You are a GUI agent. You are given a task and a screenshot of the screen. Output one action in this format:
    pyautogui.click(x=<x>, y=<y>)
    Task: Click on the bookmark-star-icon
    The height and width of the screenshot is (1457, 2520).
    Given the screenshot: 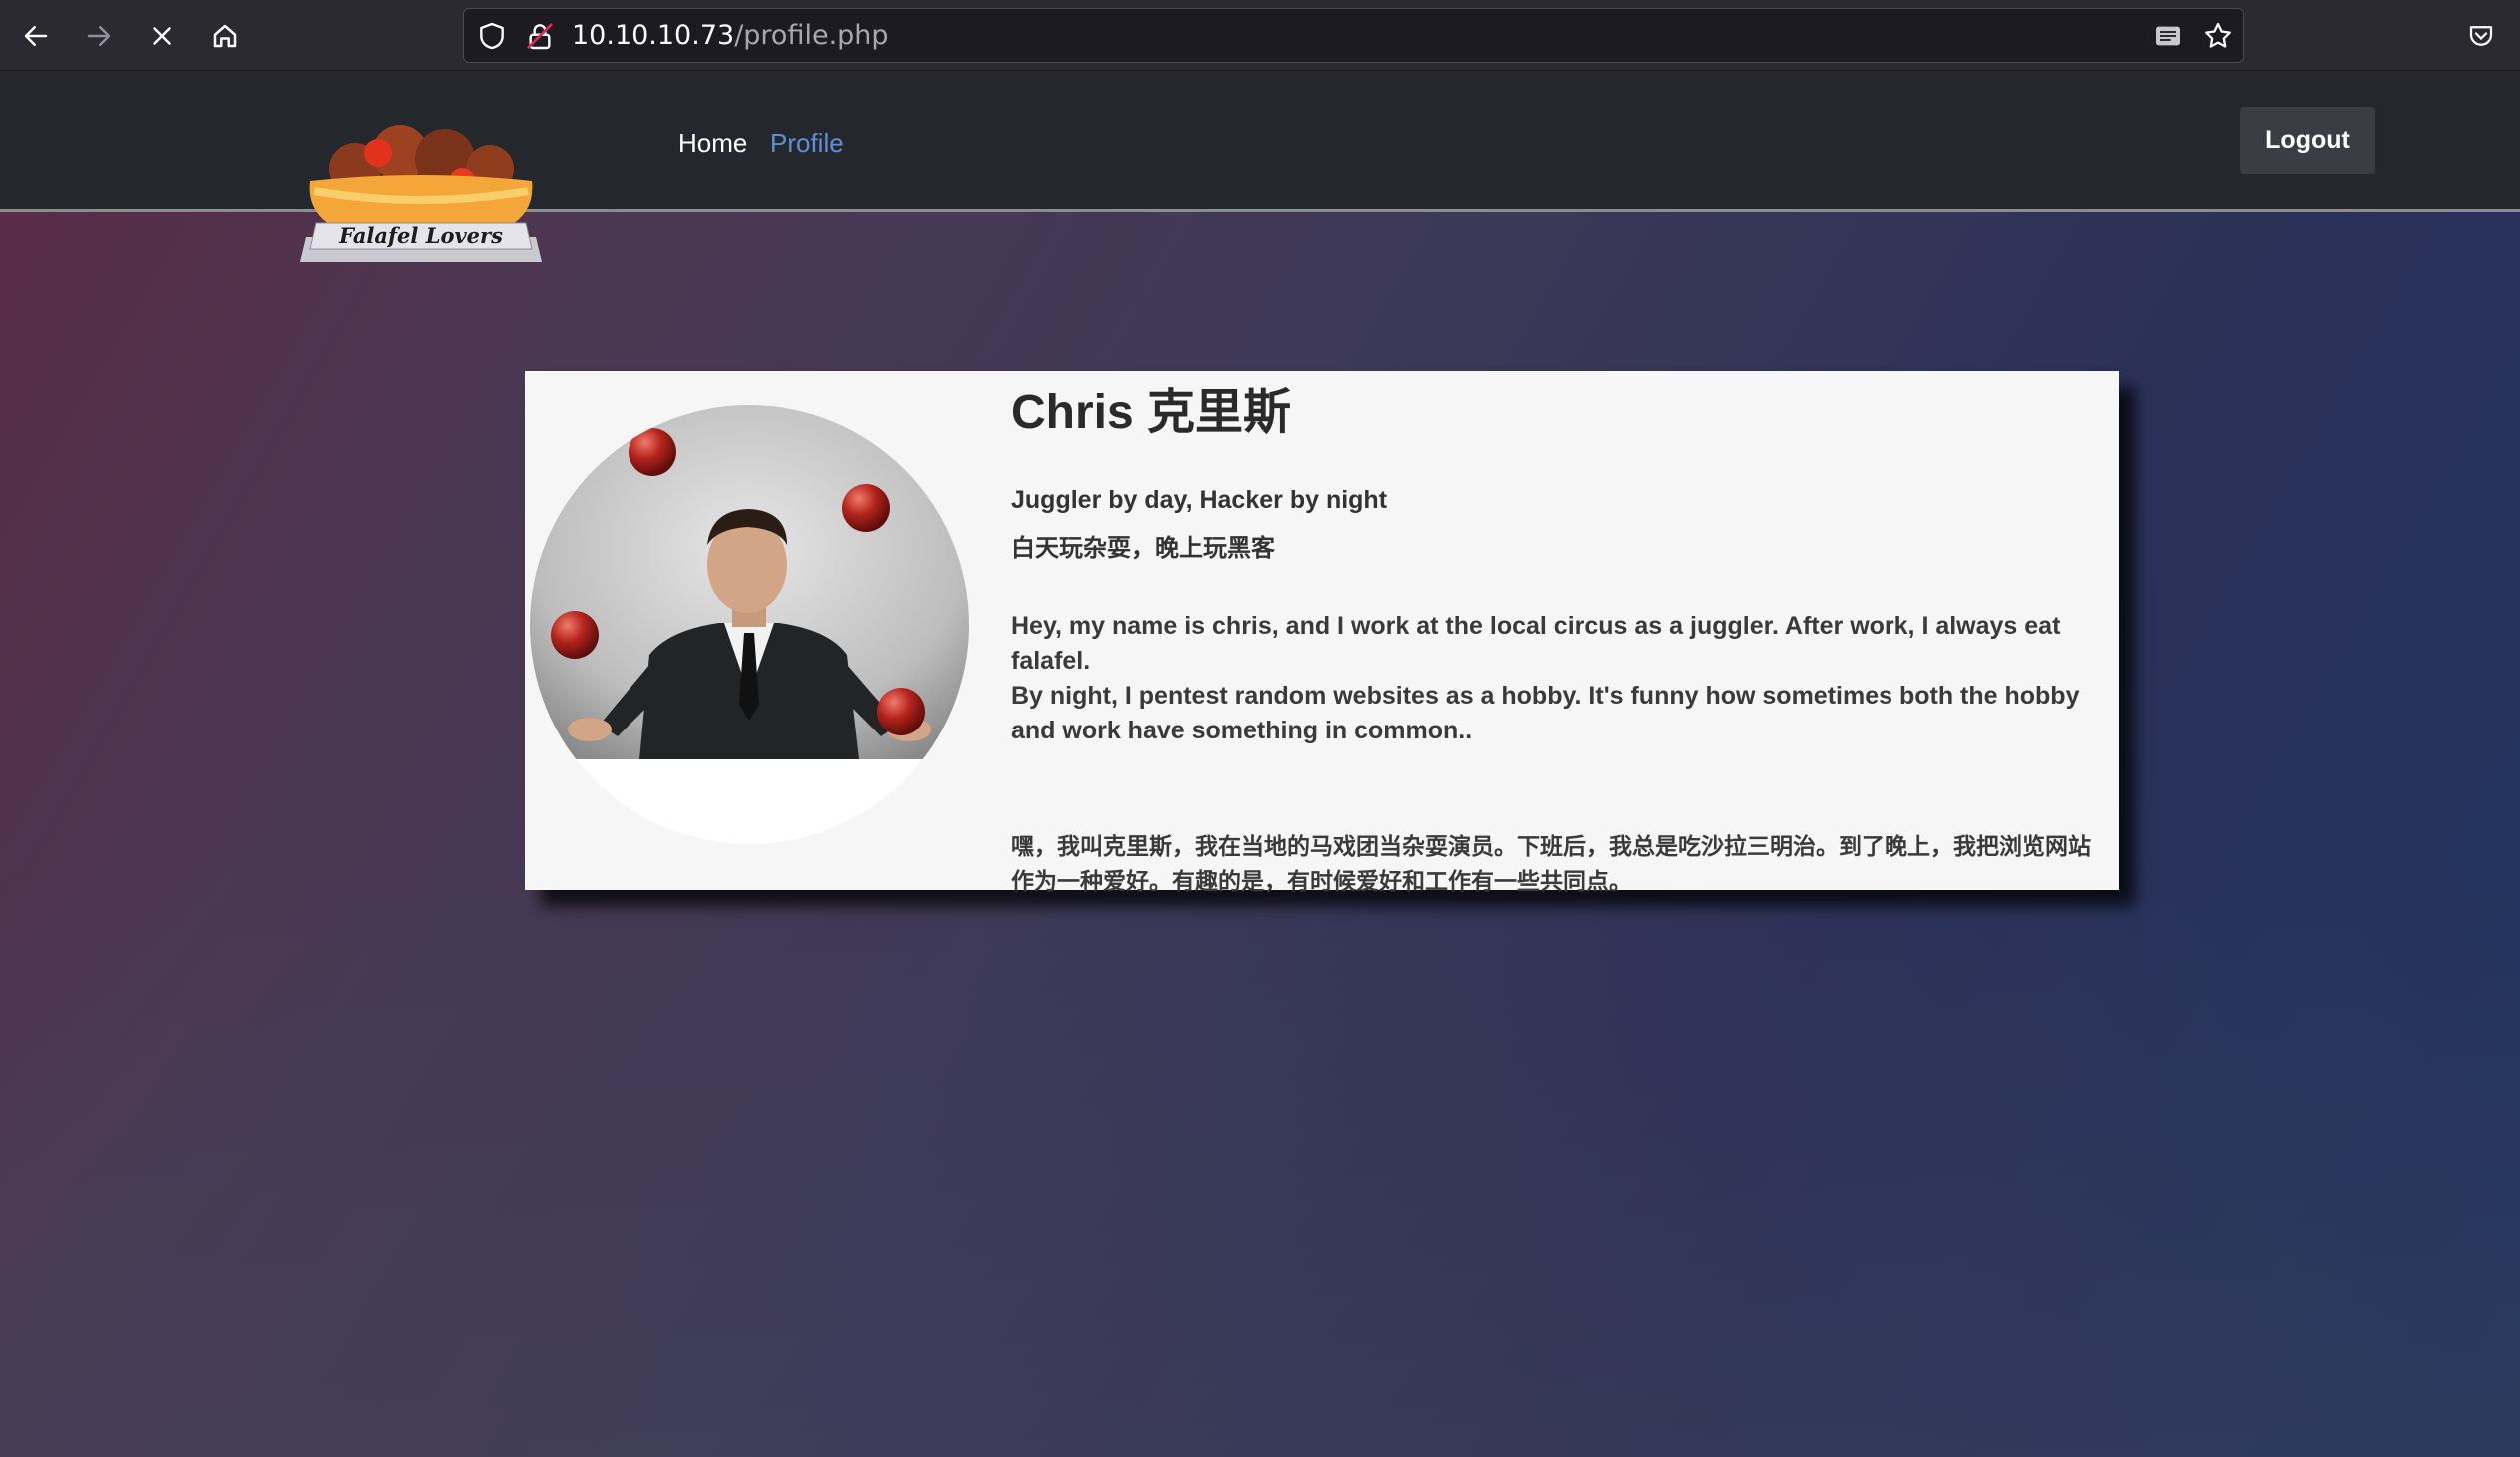 What is the action you would take?
    pyautogui.click(x=2218, y=36)
    